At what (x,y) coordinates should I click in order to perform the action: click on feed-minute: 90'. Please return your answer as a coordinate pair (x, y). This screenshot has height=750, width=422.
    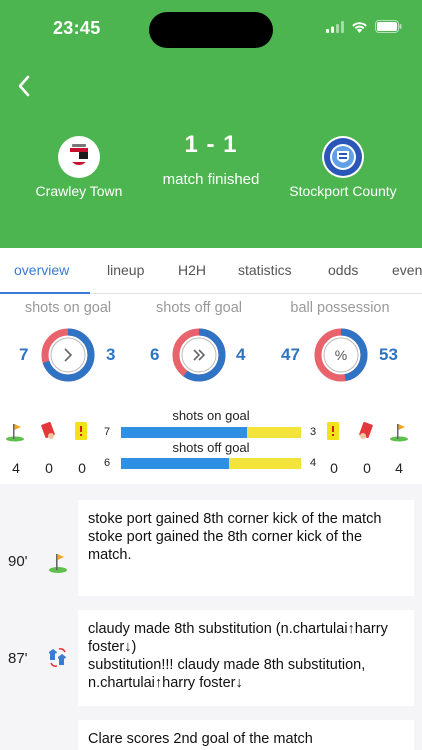
    Looking at the image, I should click on (18, 561).